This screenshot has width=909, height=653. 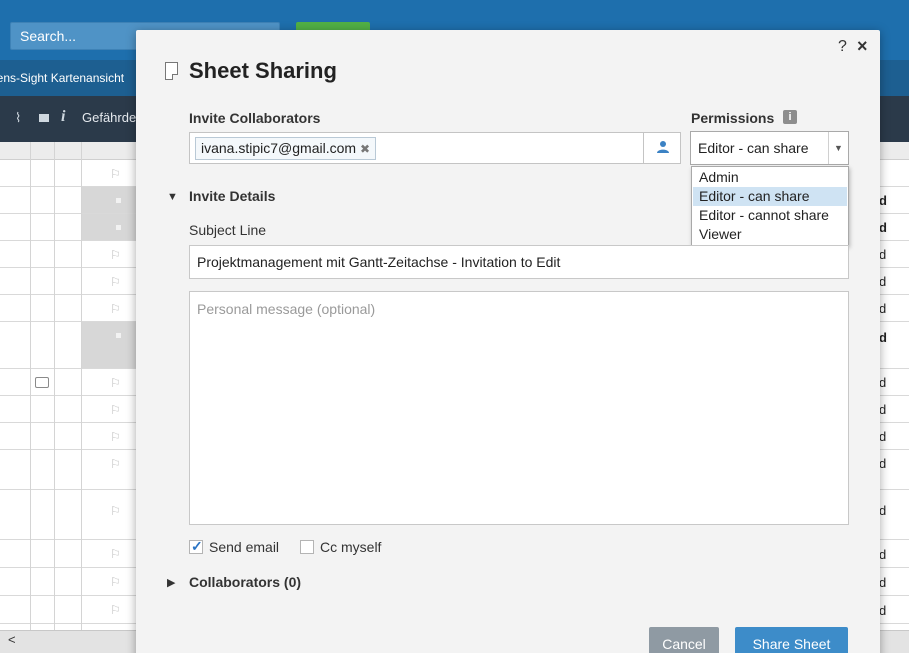 I want to click on invite-collaborators-input: ivana.stipic7@gmail.com ✖, so click(x=416, y=148).